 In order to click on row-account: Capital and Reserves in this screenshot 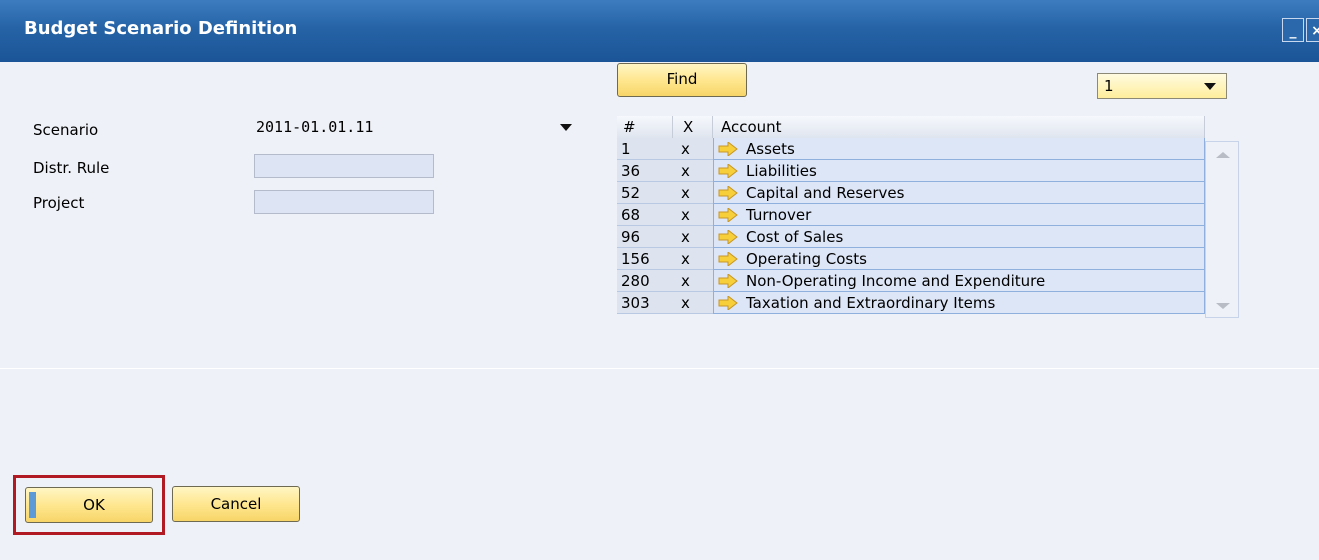, I will do `click(959, 193)`.